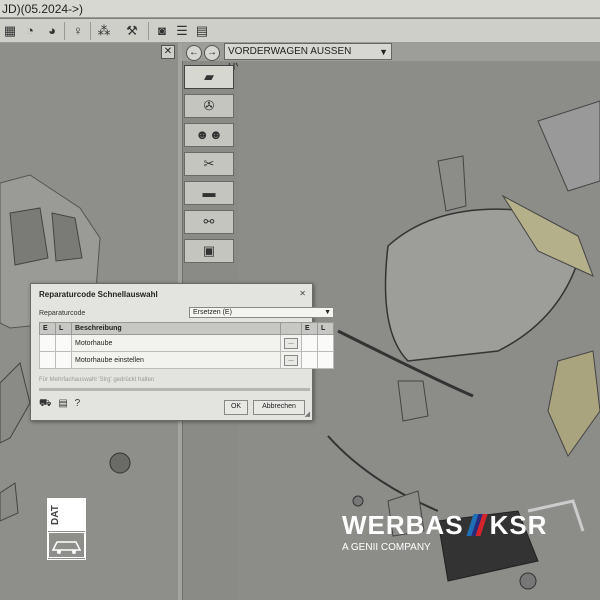 This screenshot has width=600, height=600. Describe the element at coordinates (300, 31) in the screenshot. I see `toolbar: ▦ ◔ ◕ ♀ ⁂ ⚒ ◙ ☰ ▤` at that location.